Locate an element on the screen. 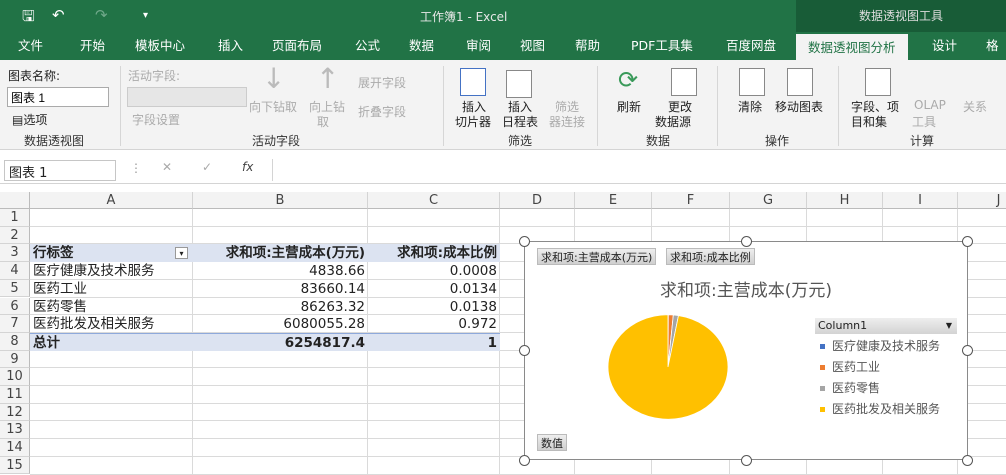  redo-icon: ↷ is located at coordinates (101, 15).